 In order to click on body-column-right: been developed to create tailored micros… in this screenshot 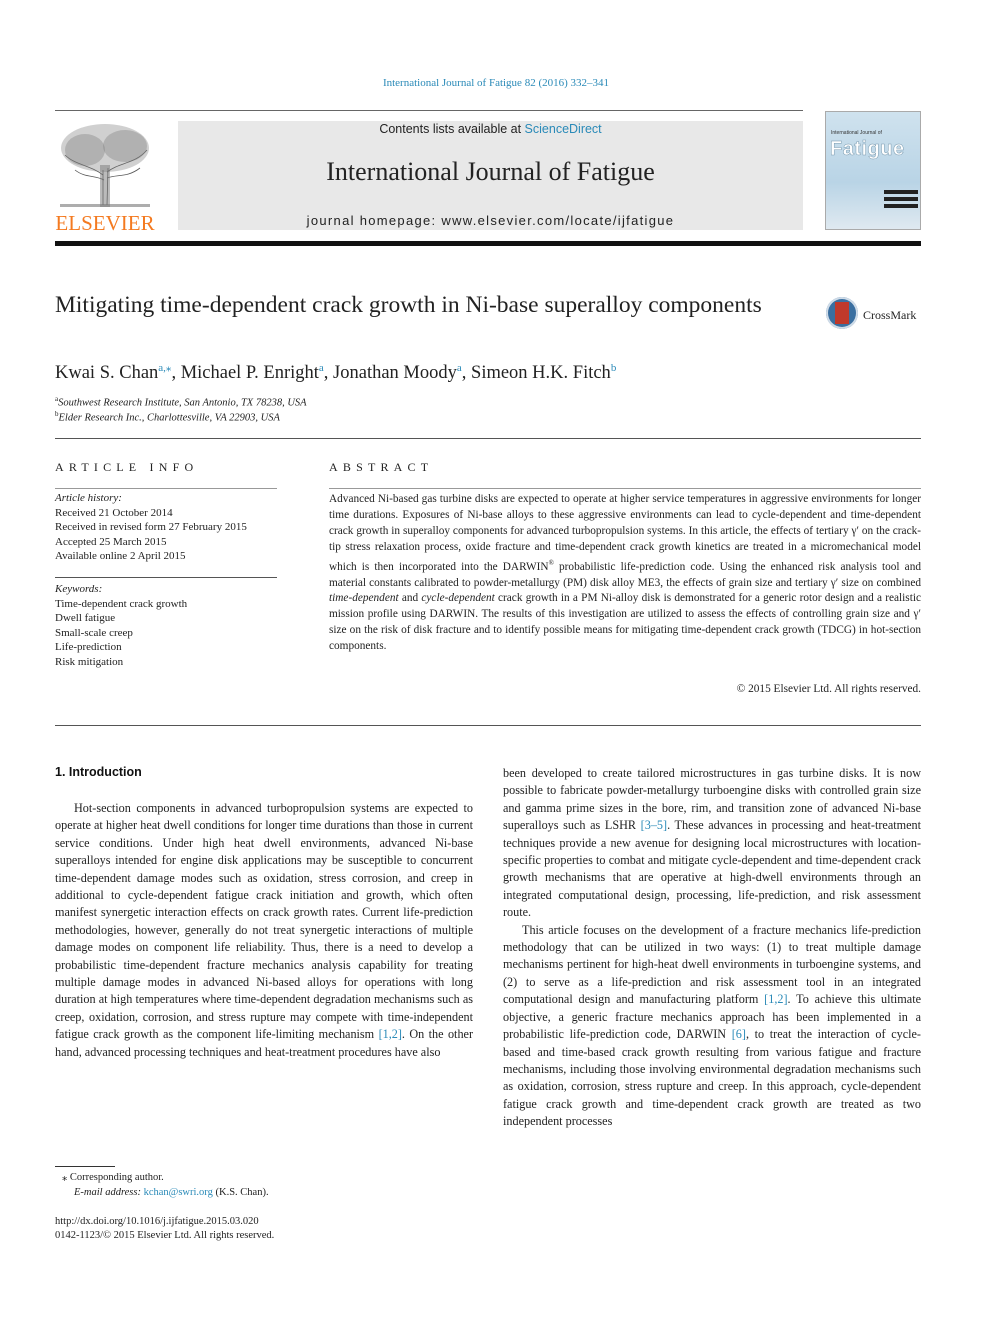, I will do `click(712, 948)`.